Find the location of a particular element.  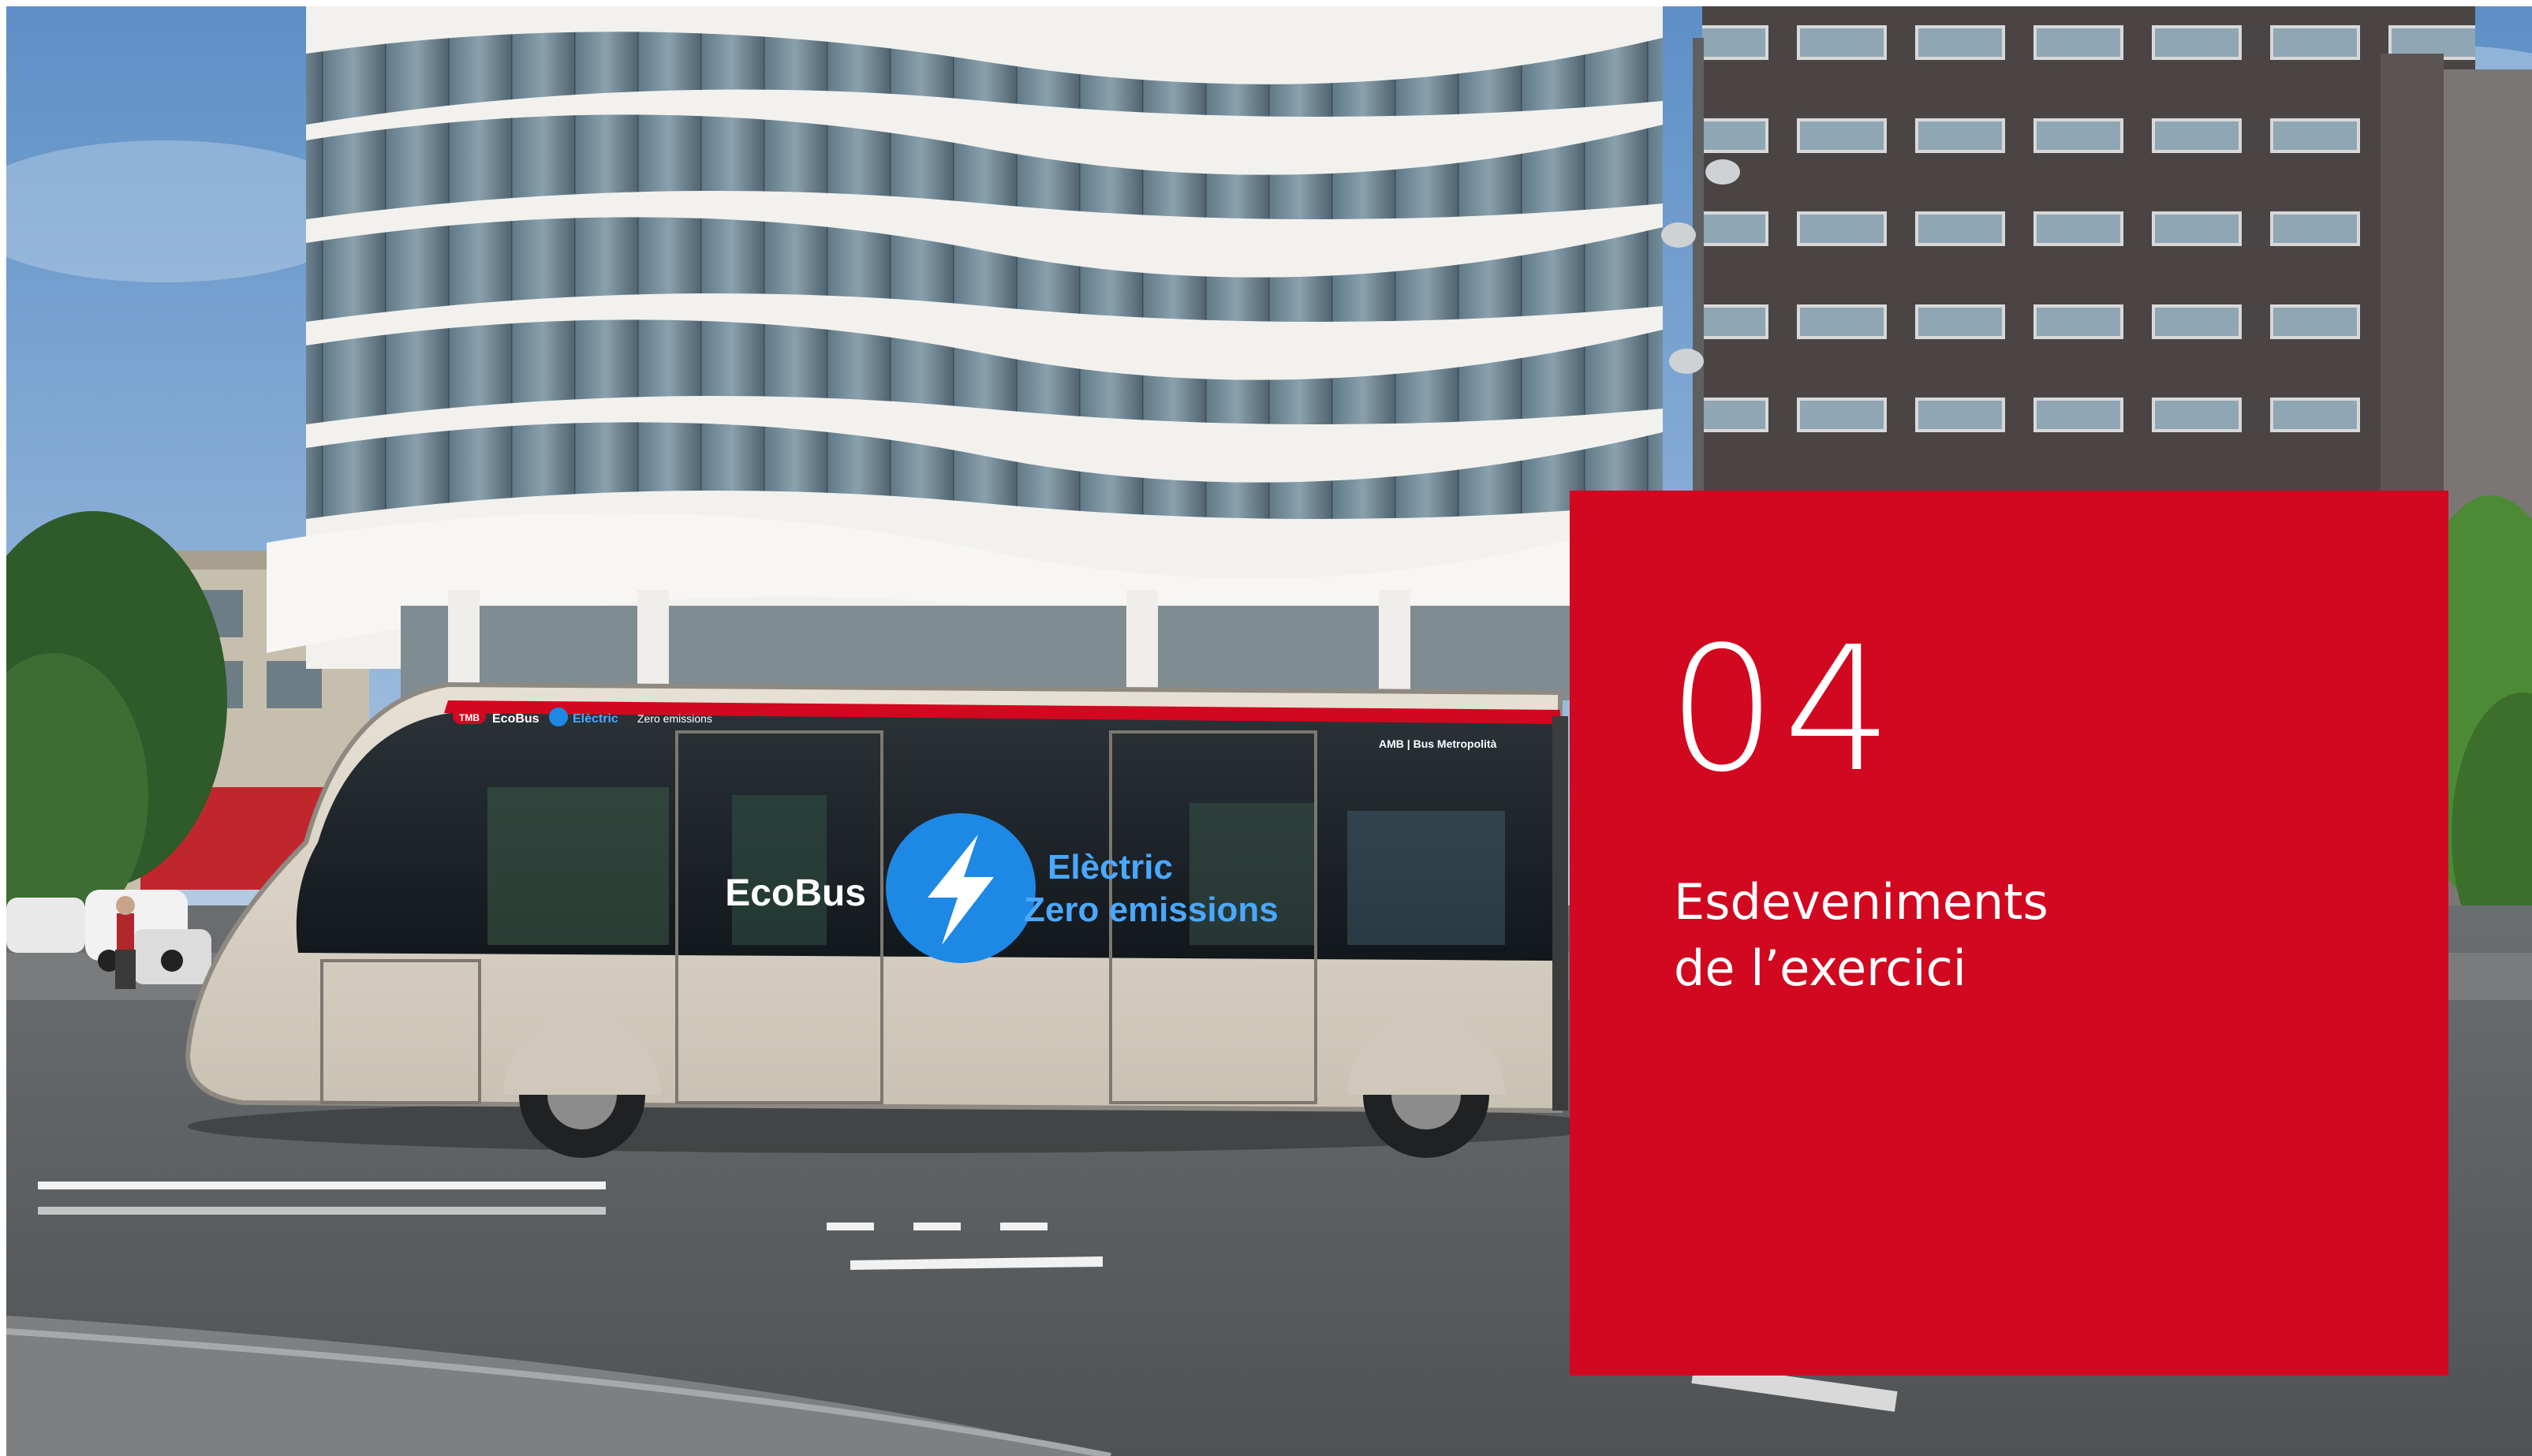

bus-strip-electric: Elèctric is located at coordinates (595, 719).